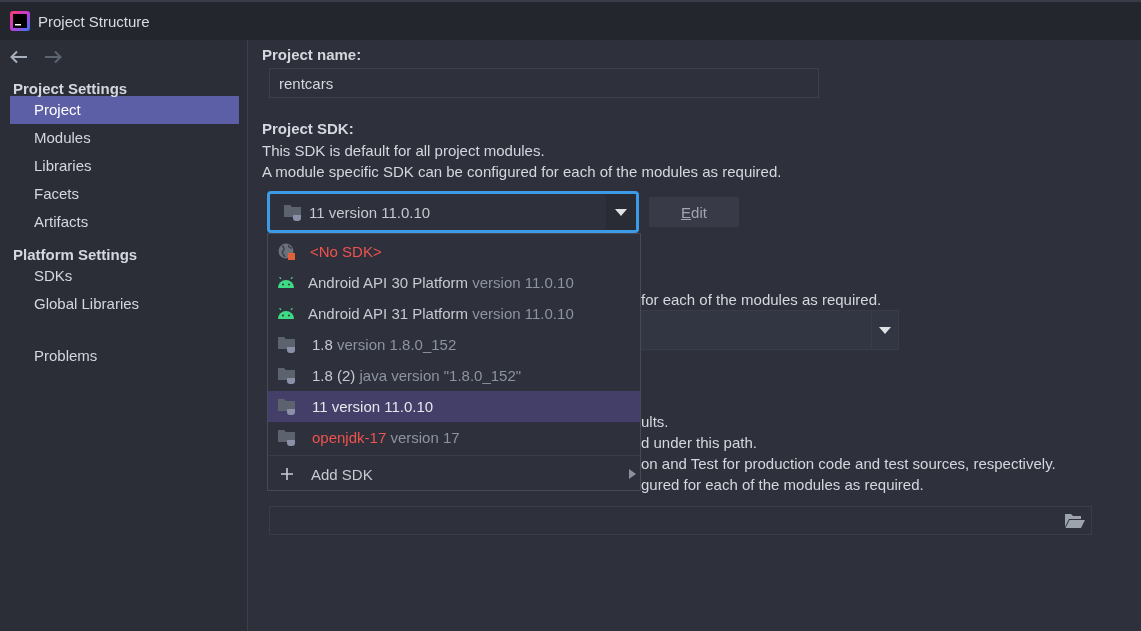 Image resolution: width=1141 pixels, height=631 pixels. I want to click on section-heading: Project Settings, so click(70, 87).